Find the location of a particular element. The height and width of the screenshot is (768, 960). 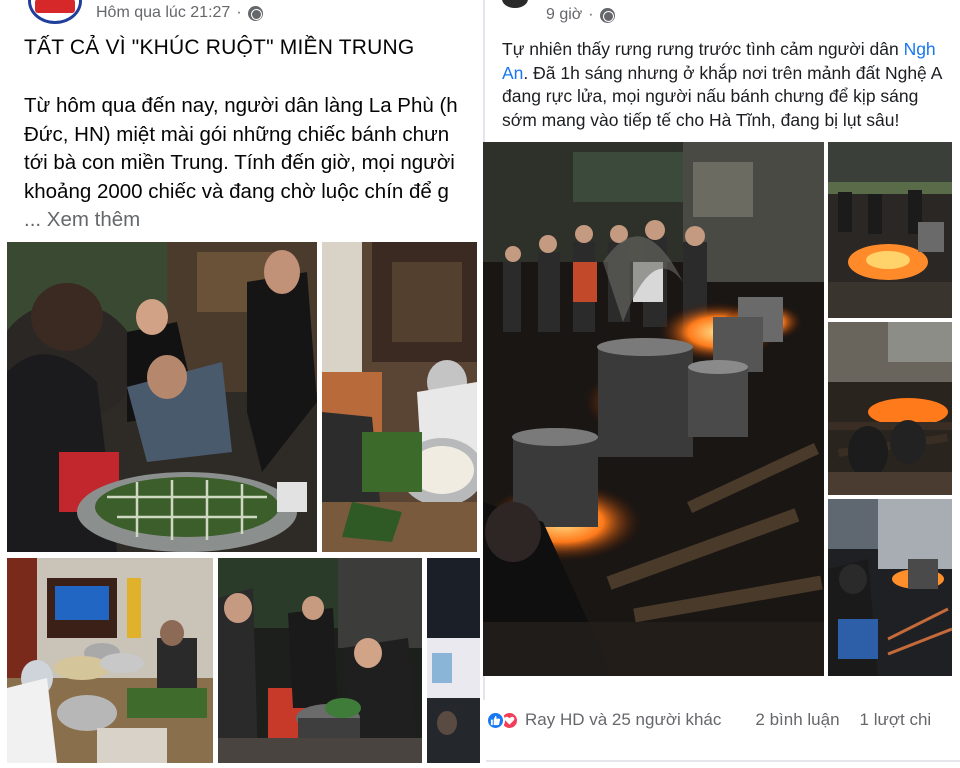

location-link: Ngh is located at coordinates (920, 49).